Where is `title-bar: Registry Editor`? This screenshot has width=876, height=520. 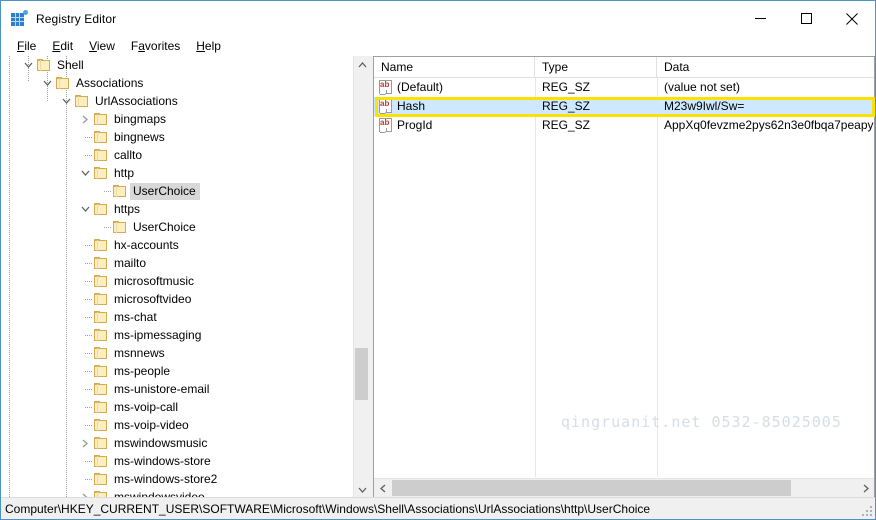
title-bar: Registry Editor is located at coordinates (438, 18).